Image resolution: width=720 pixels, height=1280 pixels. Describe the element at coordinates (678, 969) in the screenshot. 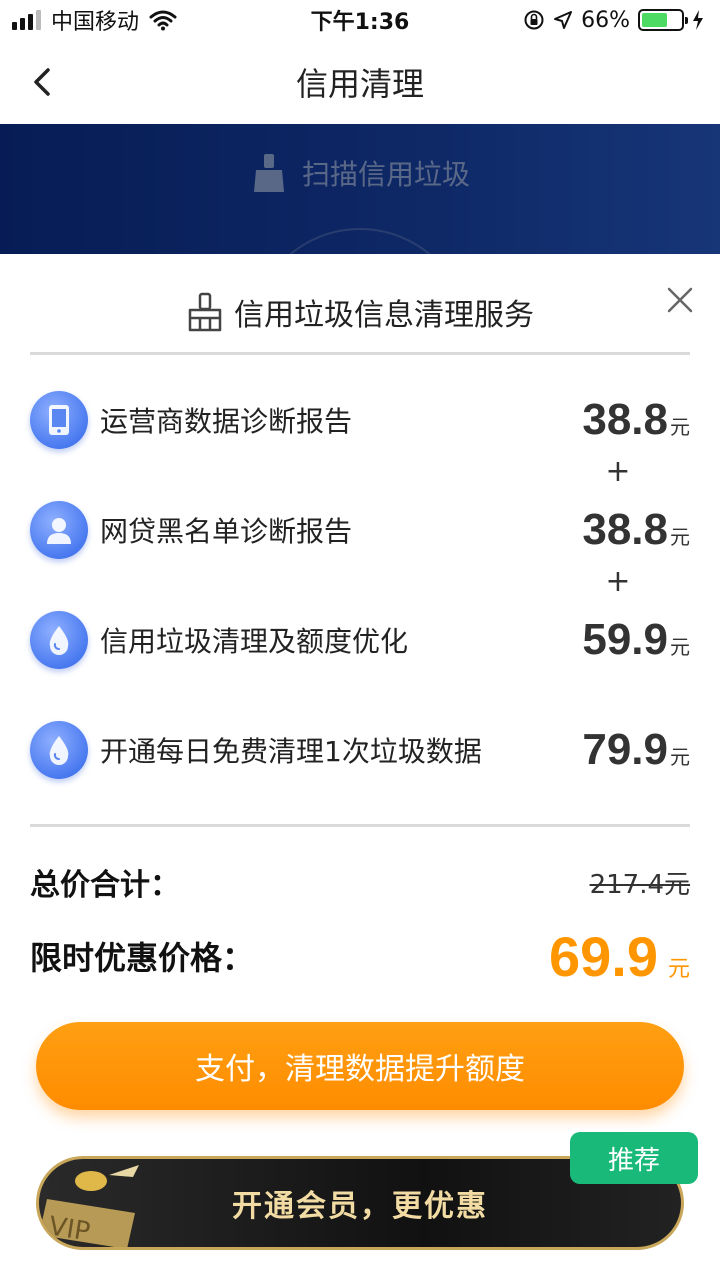

I see `promo-price-unit: 元` at that location.